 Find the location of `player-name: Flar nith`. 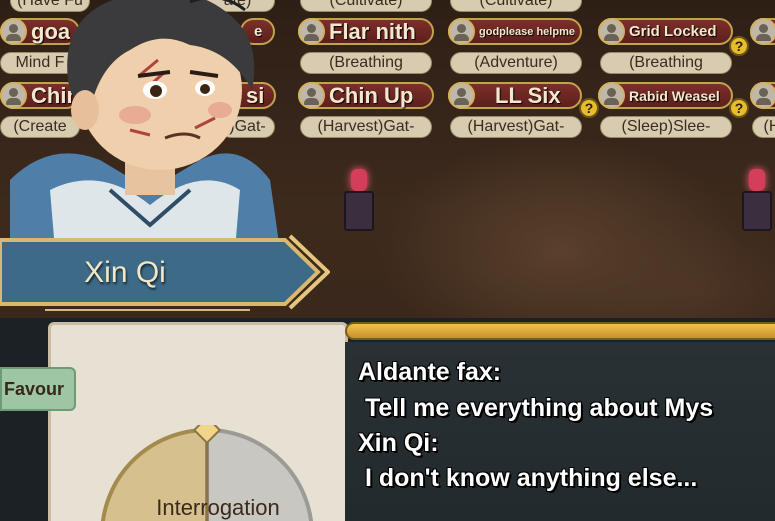

player-name: Flar nith is located at coordinates (372, 31).